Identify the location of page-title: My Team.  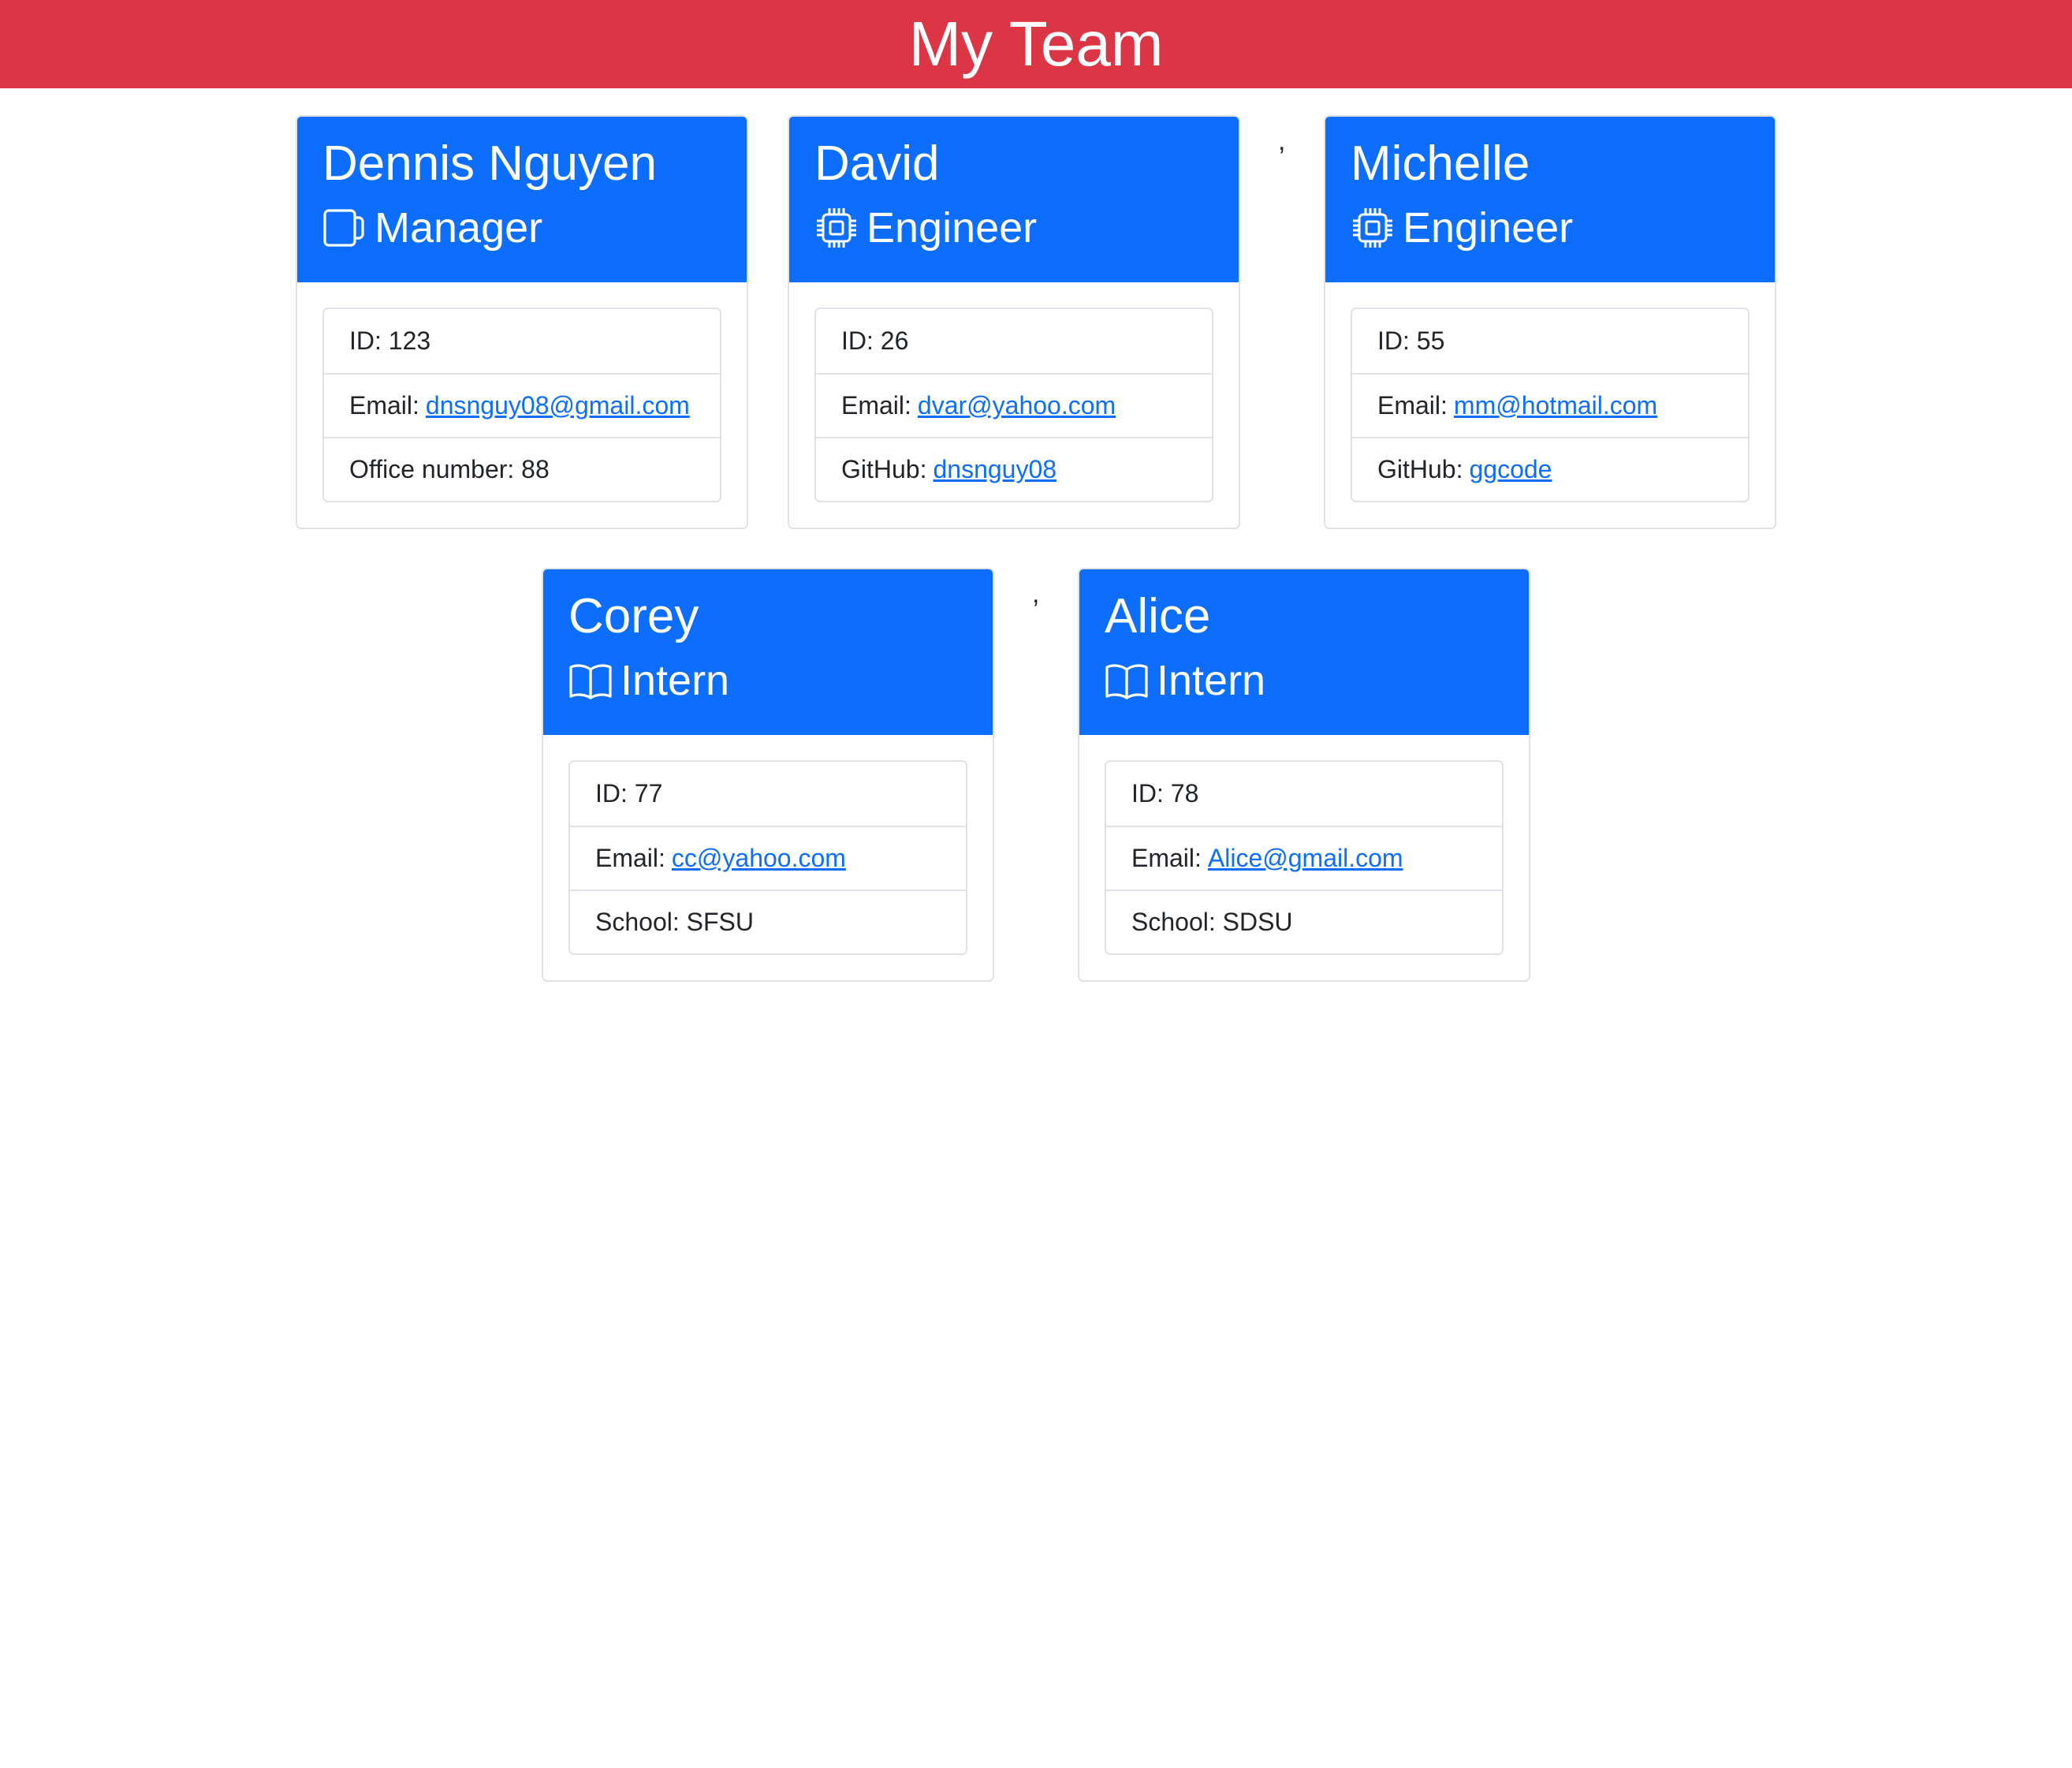
(1036, 44).